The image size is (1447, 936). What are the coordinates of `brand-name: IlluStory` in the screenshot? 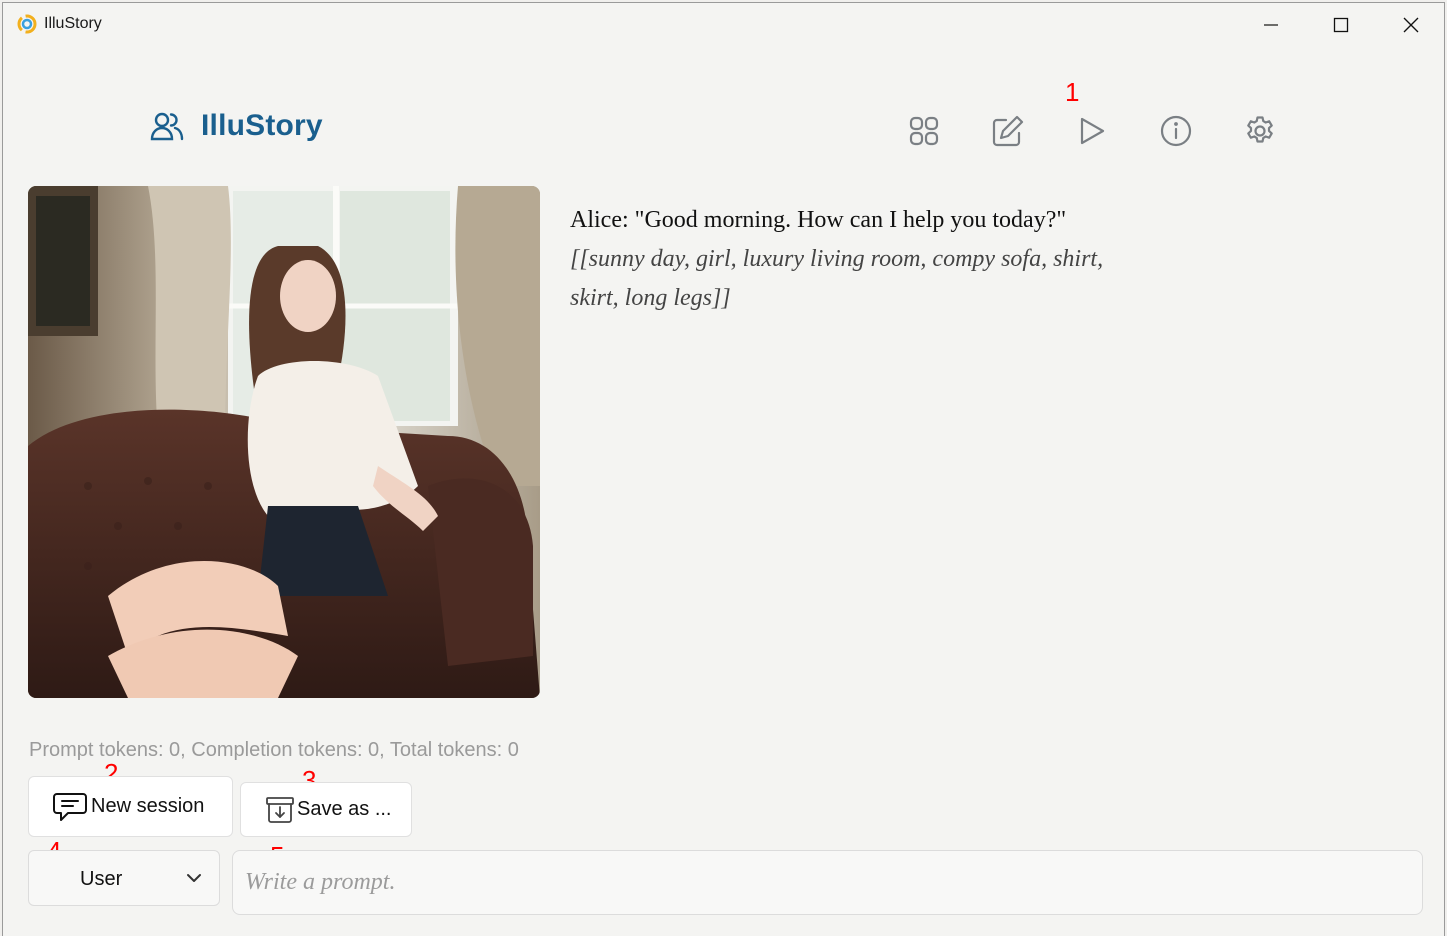 It's located at (262, 125).